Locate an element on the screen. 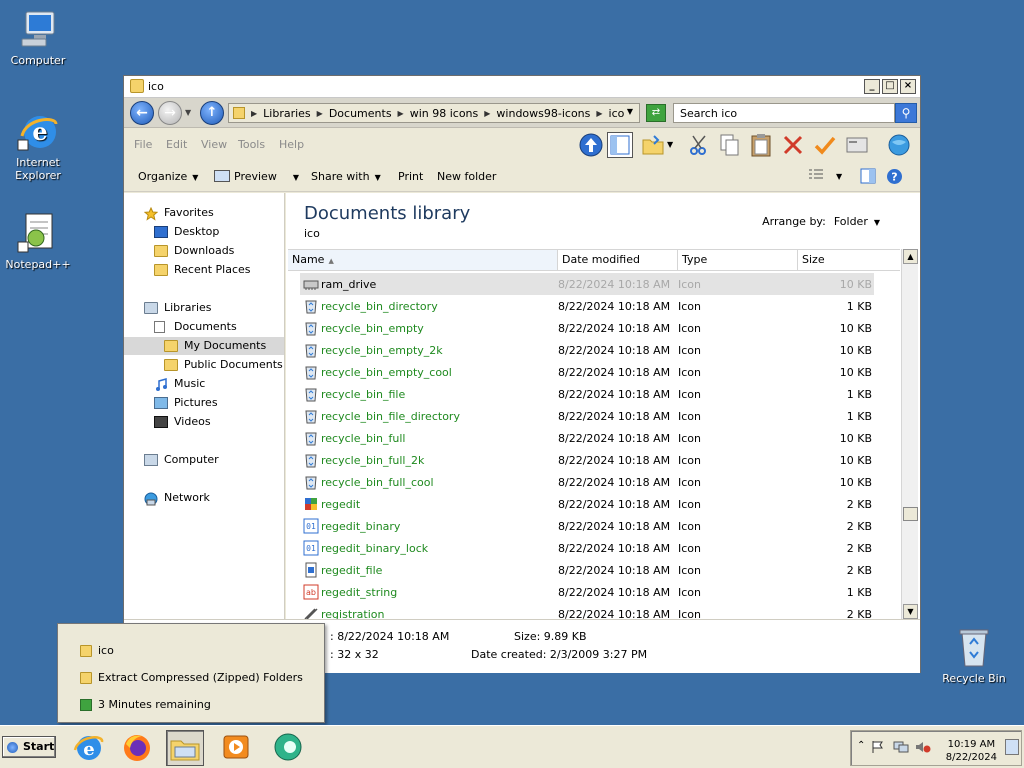  up-folder-icon is located at coordinates (591, 145).